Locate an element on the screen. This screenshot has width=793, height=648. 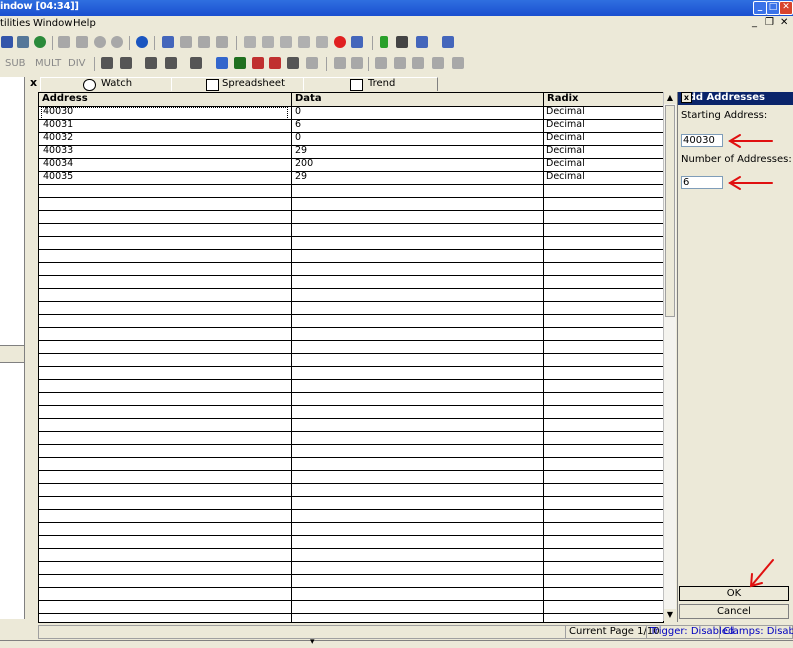
block-icon is located at coordinates (196, 63).